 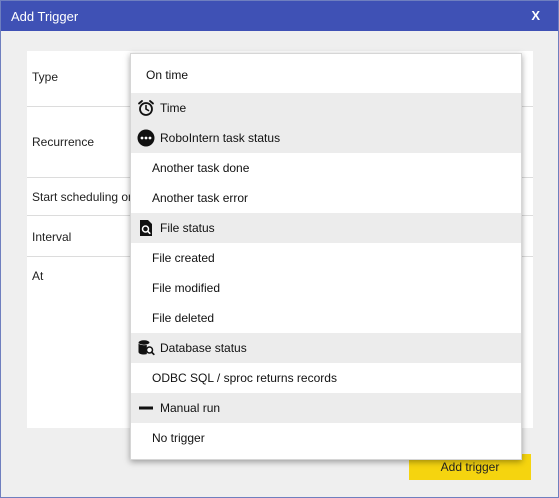 I want to click on dropdown-option-odbc-sql: ODBC SQL / sproc returns records, so click(x=326, y=378).